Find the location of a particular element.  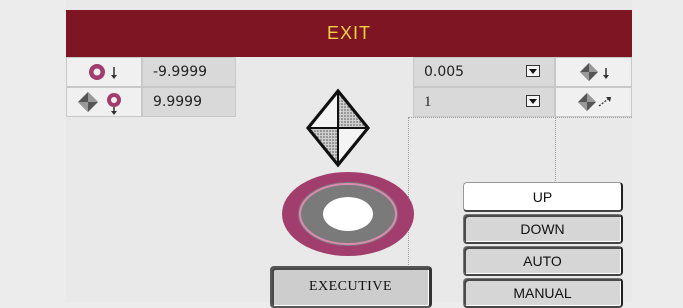

down-label: DOWN is located at coordinates (542, 228).